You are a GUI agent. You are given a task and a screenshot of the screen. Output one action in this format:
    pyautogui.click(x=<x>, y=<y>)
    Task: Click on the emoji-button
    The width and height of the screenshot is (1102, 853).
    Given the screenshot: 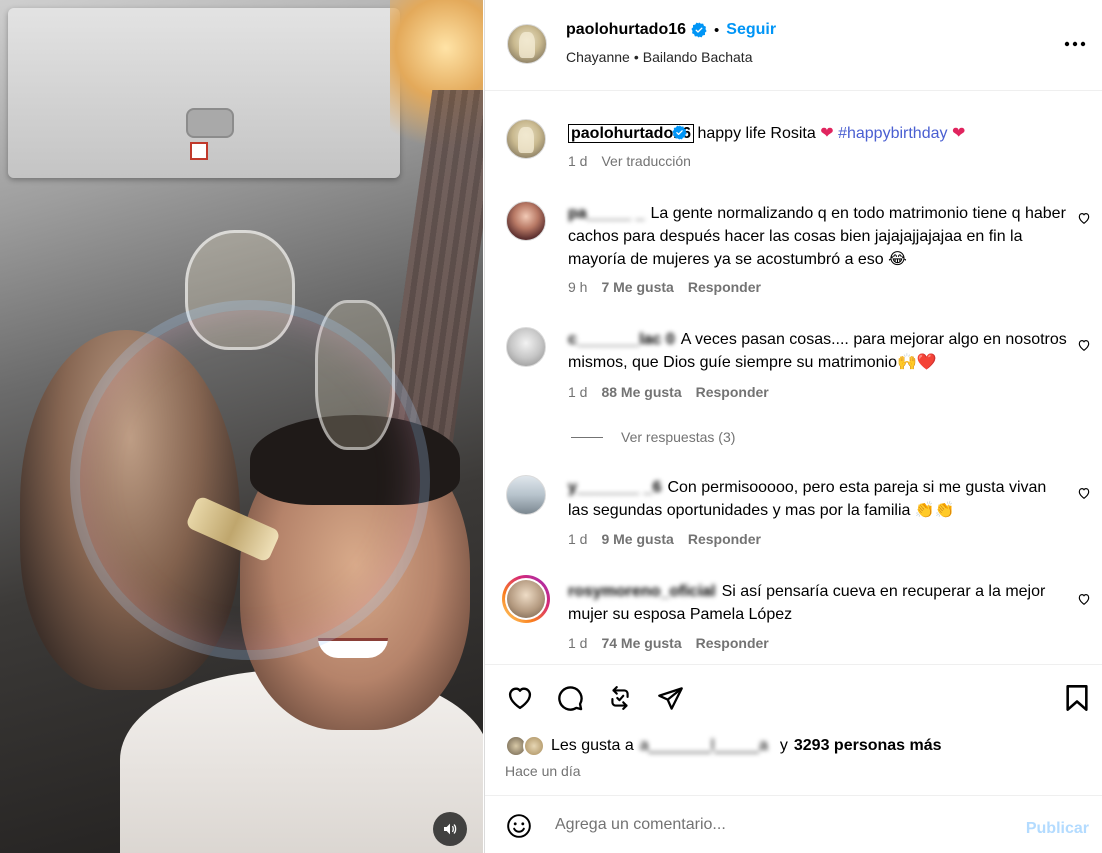 What is the action you would take?
    pyautogui.click(x=519, y=826)
    